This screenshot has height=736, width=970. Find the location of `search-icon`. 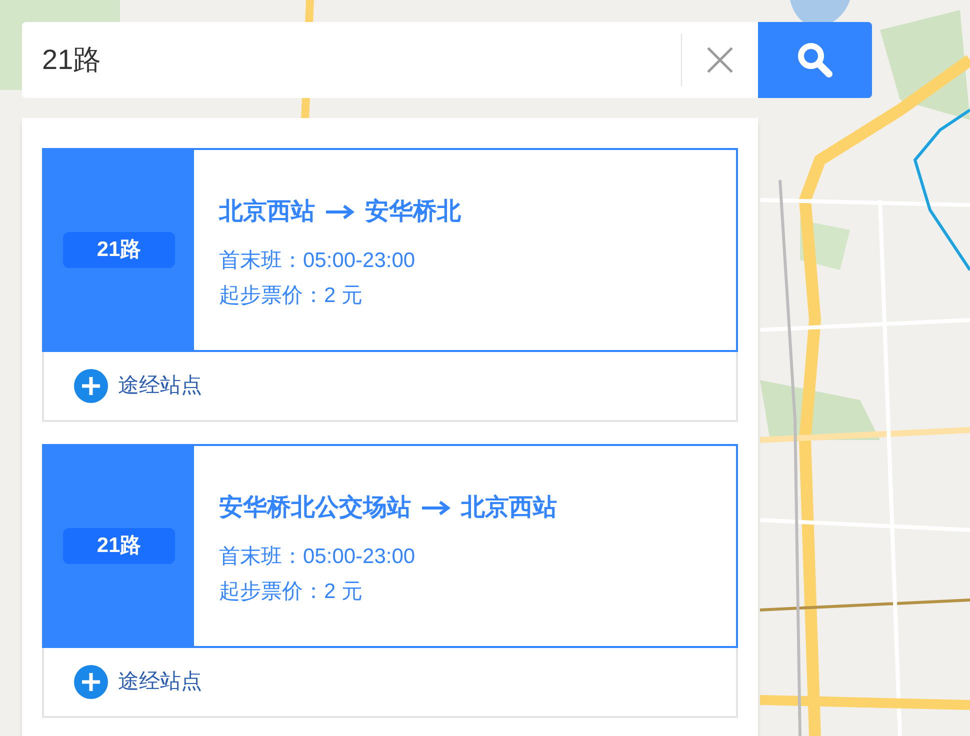

search-icon is located at coordinates (815, 60).